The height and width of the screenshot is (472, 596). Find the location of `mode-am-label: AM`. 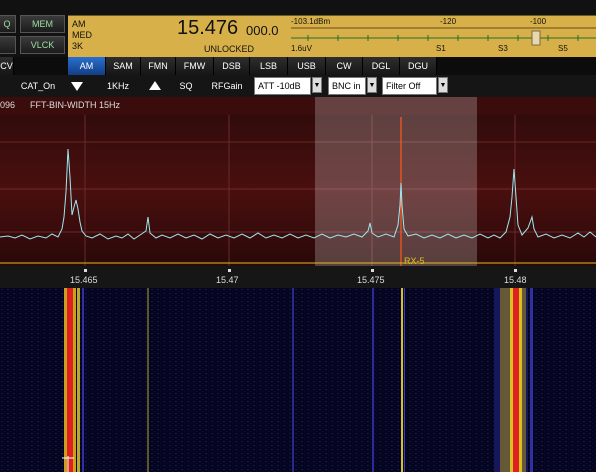

mode-am-label: AM is located at coordinates (86, 66).